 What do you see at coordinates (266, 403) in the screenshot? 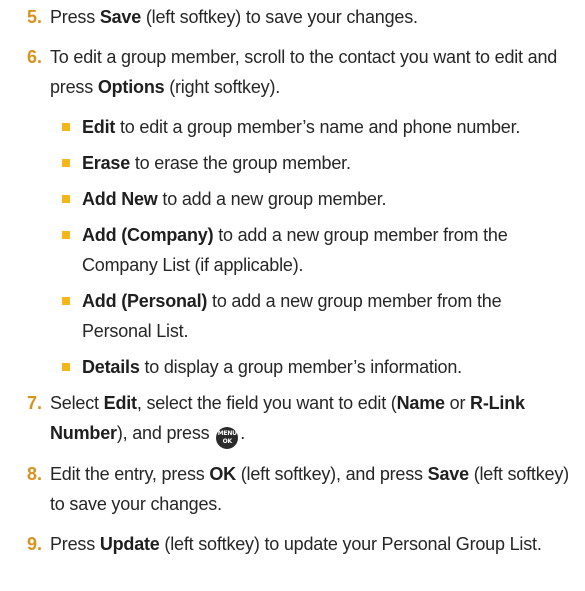
I see `text-run: , select the field you want to edit (` at bounding box center [266, 403].